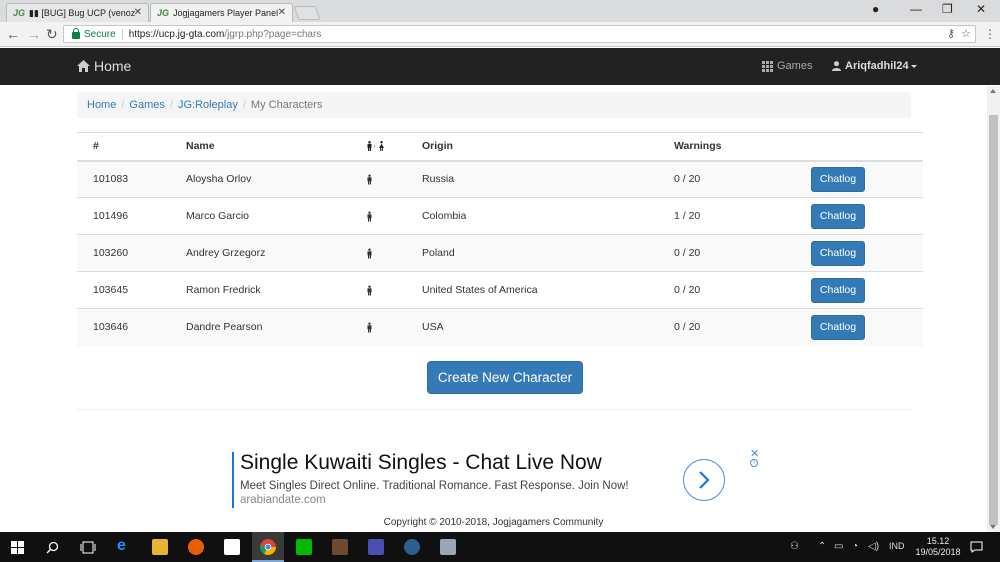  I want to click on taskbar-clock: 15.12 19/05/2018, so click(938, 547).